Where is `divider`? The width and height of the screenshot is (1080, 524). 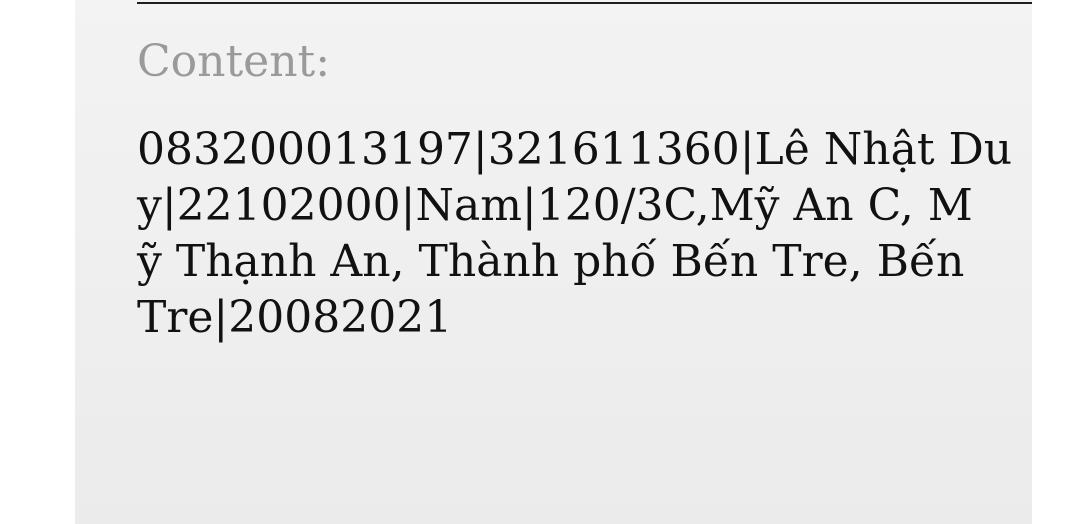 divider is located at coordinates (584, 3).